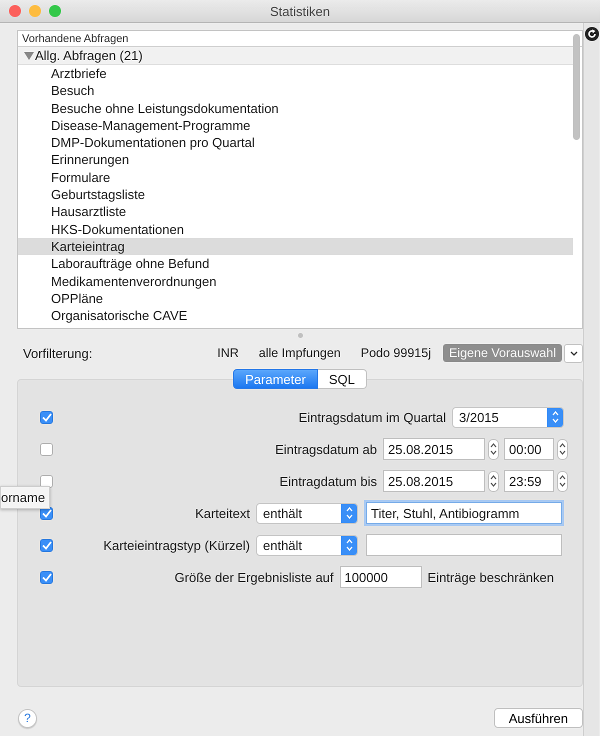 This screenshot has height=736, width=600. What do you see at coordinates (295, 108) in the screenshot?
I see `query-item: Besuche ohne Leistungsdokumentation` at bounding box center [295, 108].